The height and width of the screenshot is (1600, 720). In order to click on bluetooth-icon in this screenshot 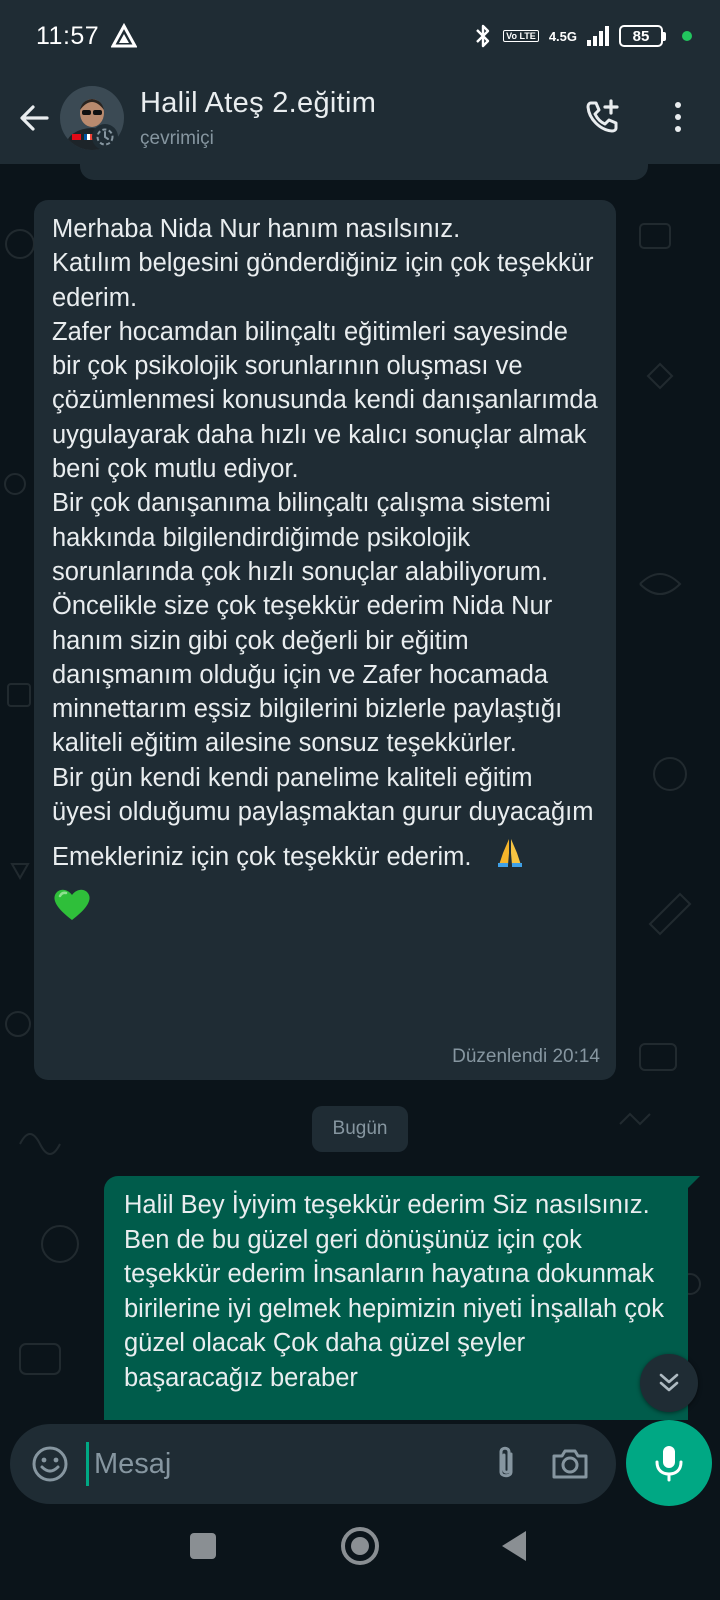, I will do `click(483, 36)`.